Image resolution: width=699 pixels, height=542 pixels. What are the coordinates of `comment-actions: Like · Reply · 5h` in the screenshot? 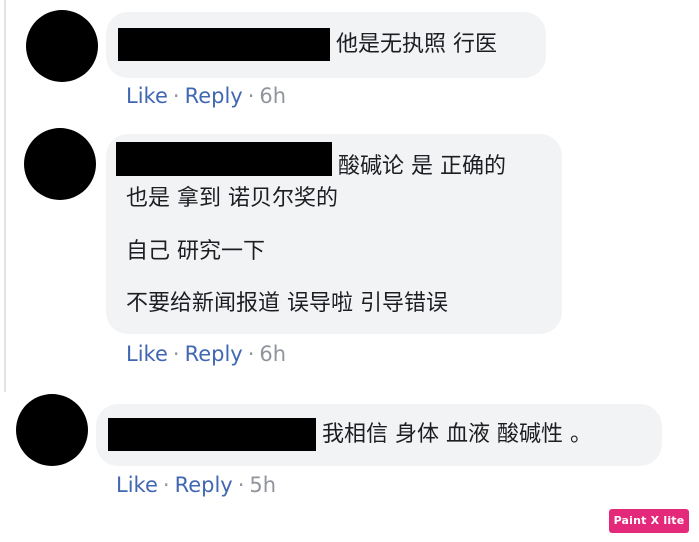 It's located at (196, 485).